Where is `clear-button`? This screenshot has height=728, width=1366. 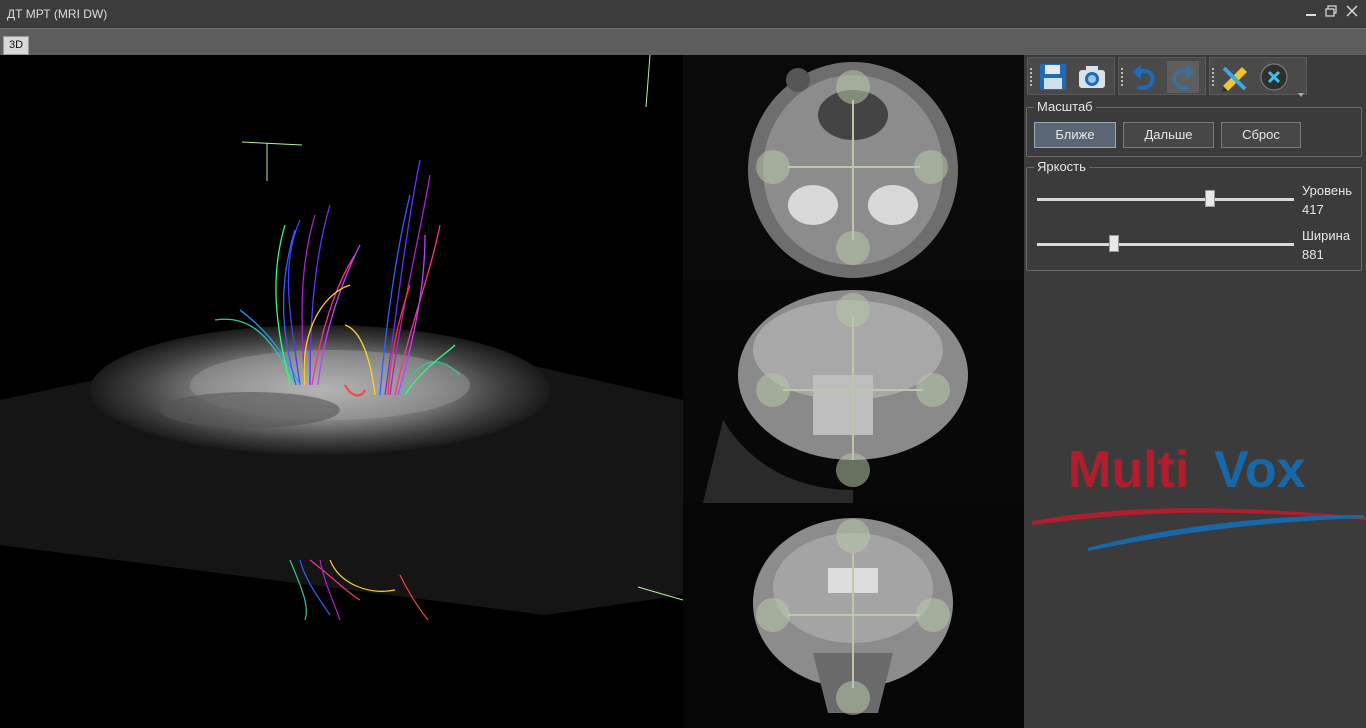
clear-button is located at coordinates (1274, 77).